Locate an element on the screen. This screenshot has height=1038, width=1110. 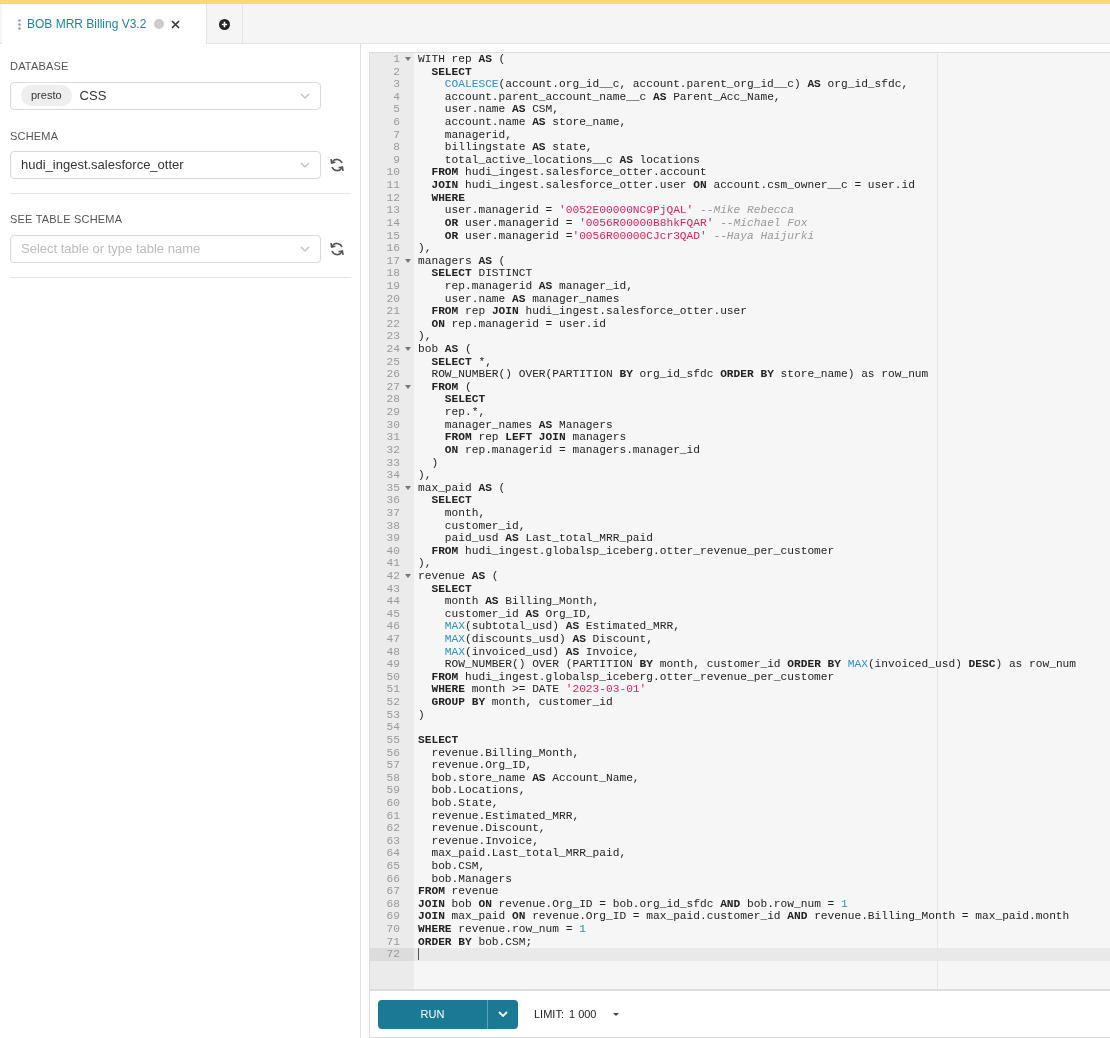
code-line: account.name AS store_name, is located at coordinates (535, 122).